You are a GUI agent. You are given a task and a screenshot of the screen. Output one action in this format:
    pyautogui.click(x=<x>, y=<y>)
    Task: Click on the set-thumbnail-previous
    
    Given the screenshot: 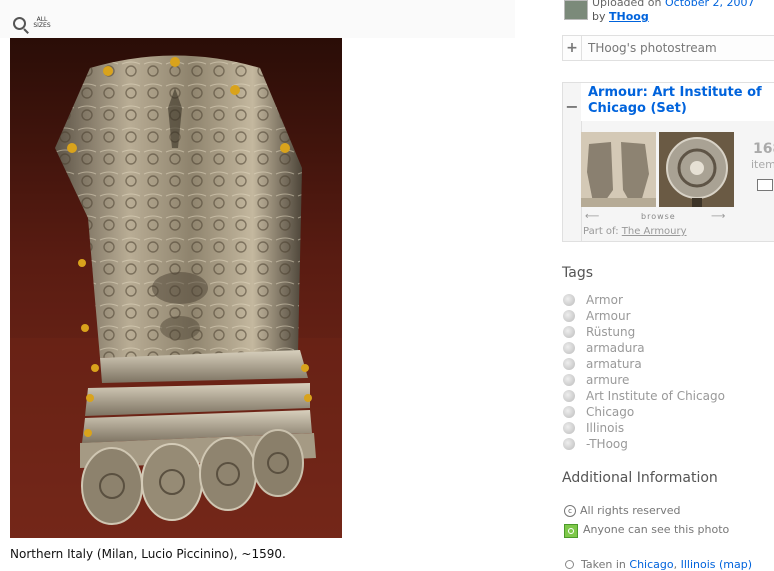 What is the action you would take?
    pyautogui.click(x=618, y=169)
    